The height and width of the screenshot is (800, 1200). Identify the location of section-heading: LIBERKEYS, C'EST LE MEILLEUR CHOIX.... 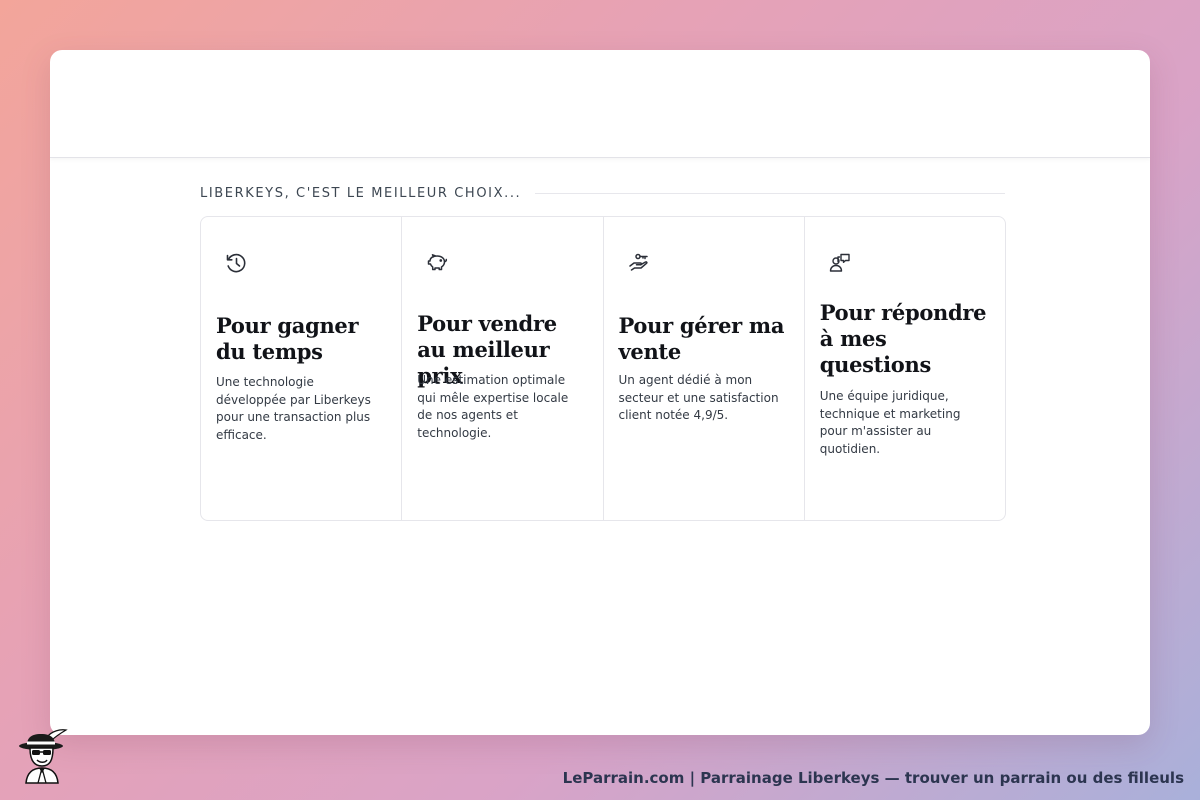
(602, 193).